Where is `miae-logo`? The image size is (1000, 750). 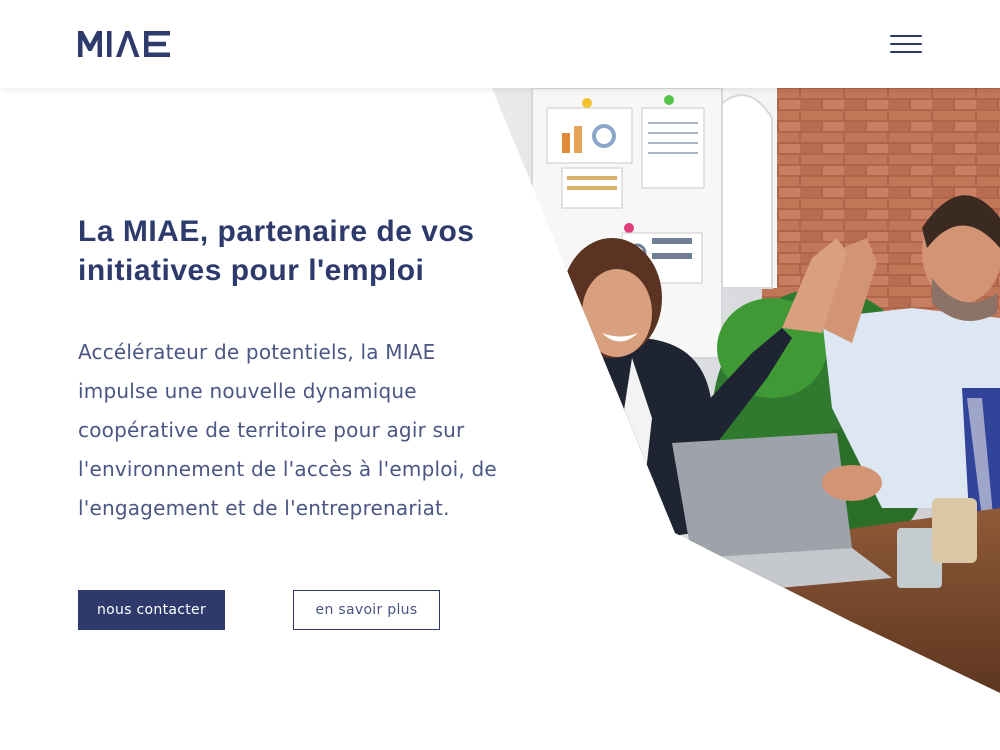
miae-logo is located at coordinates (124, 44).